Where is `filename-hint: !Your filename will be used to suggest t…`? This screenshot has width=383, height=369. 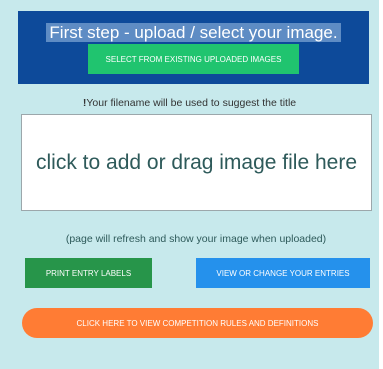
filename-hint: !Your filename will be used to suggest t… is located at coordinates (189, 103).